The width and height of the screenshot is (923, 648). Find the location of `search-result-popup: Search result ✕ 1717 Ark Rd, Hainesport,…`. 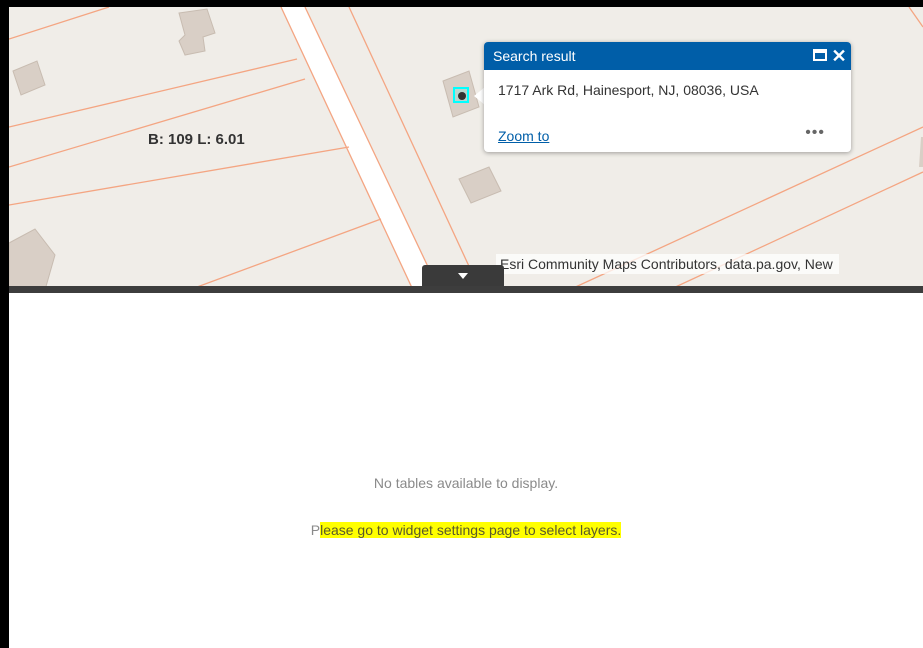

search-result-popup: Search result ✕ 1717 Ark Rd, Hainesport,… is located at coordinates (667, 97).